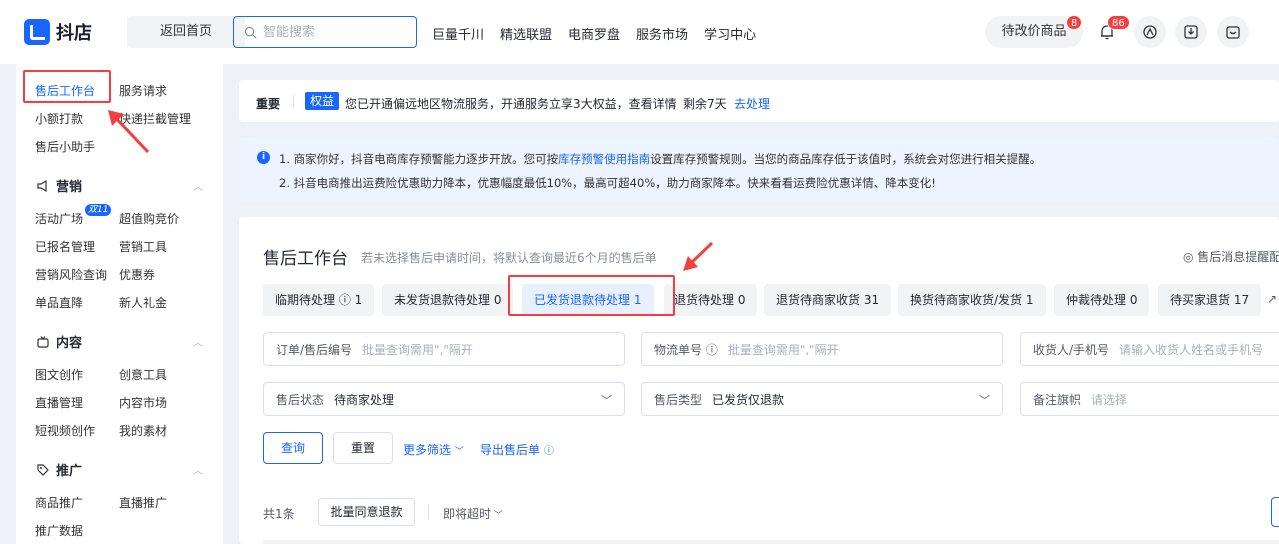  What do you see at coordinates (186, 32) in the screenshot?
I see `home-button: 返回首页` at bounding box center [186, 32].